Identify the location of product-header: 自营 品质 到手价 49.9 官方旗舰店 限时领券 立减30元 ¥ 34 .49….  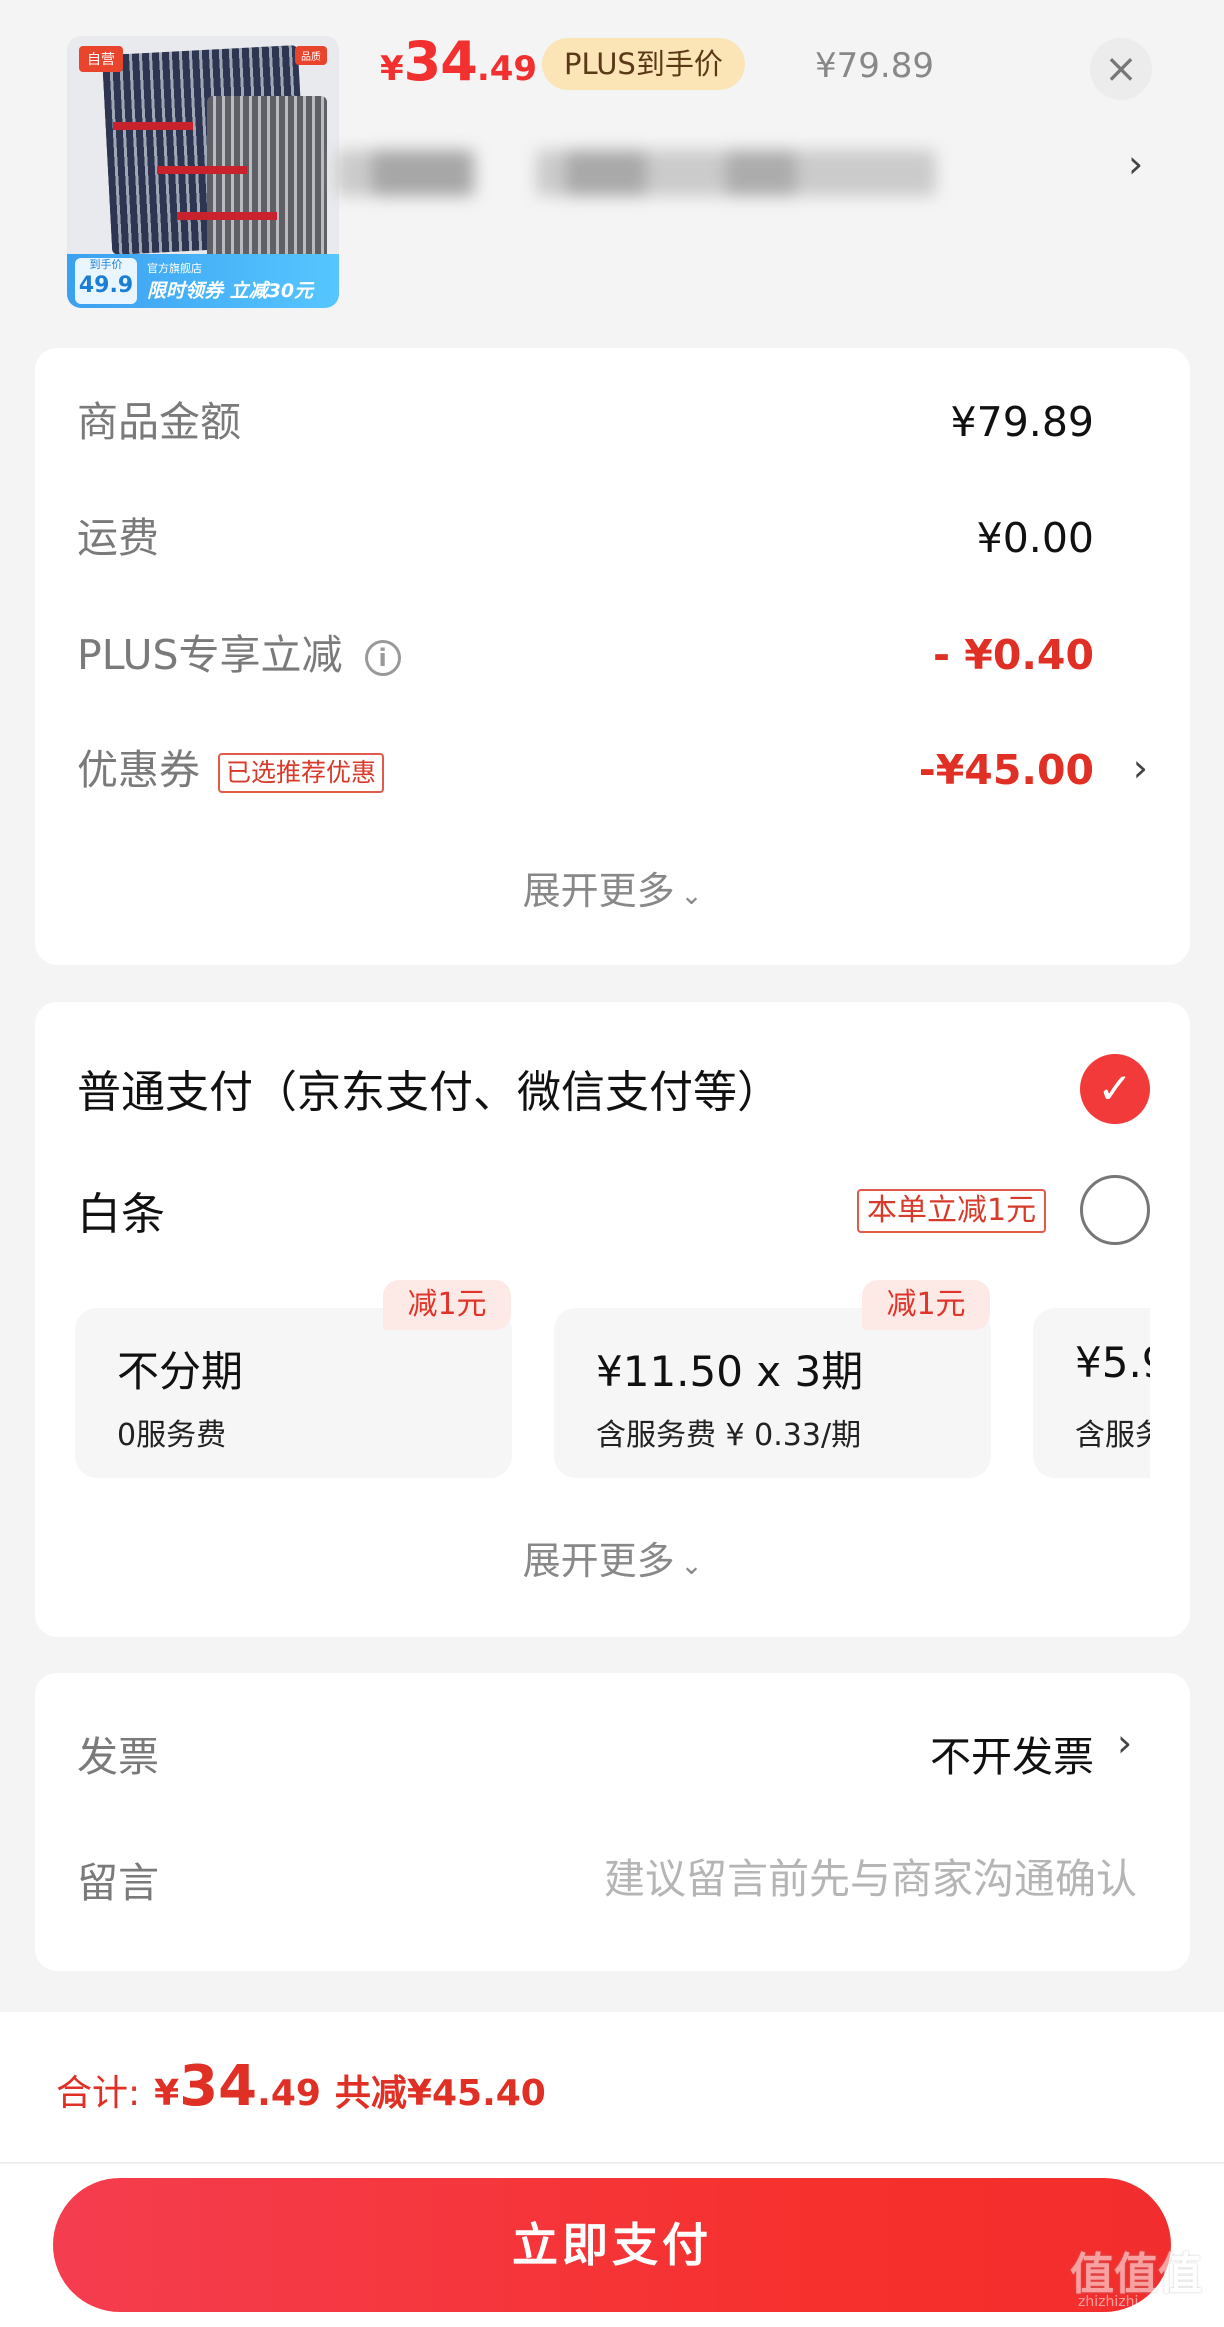
(612, 170).